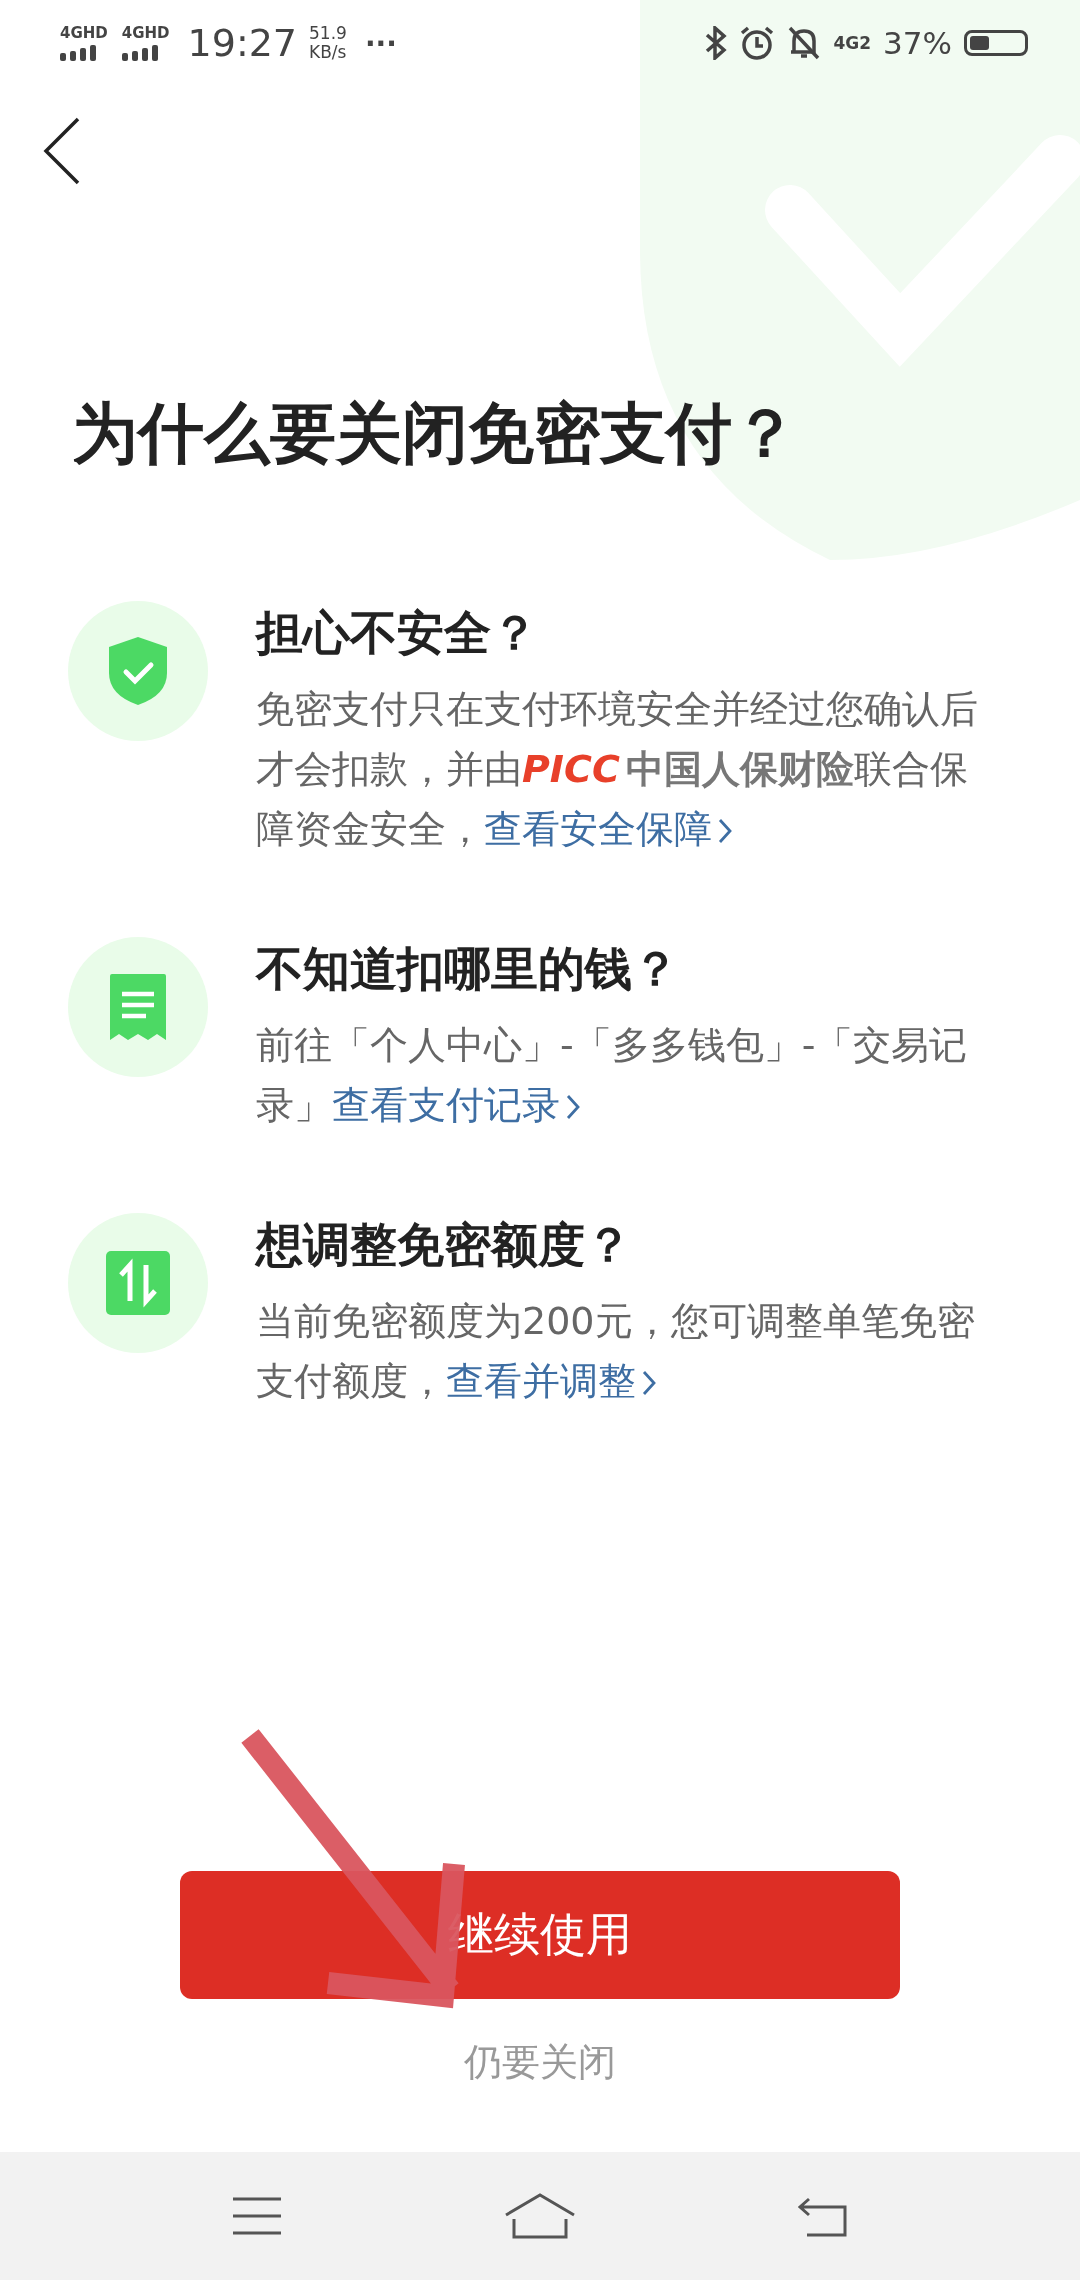 The height and width of the screenshot is (2280, 1080). Describe the element at coordinates (996, 43) in the screenshot. I see `battery-icon` at that location.